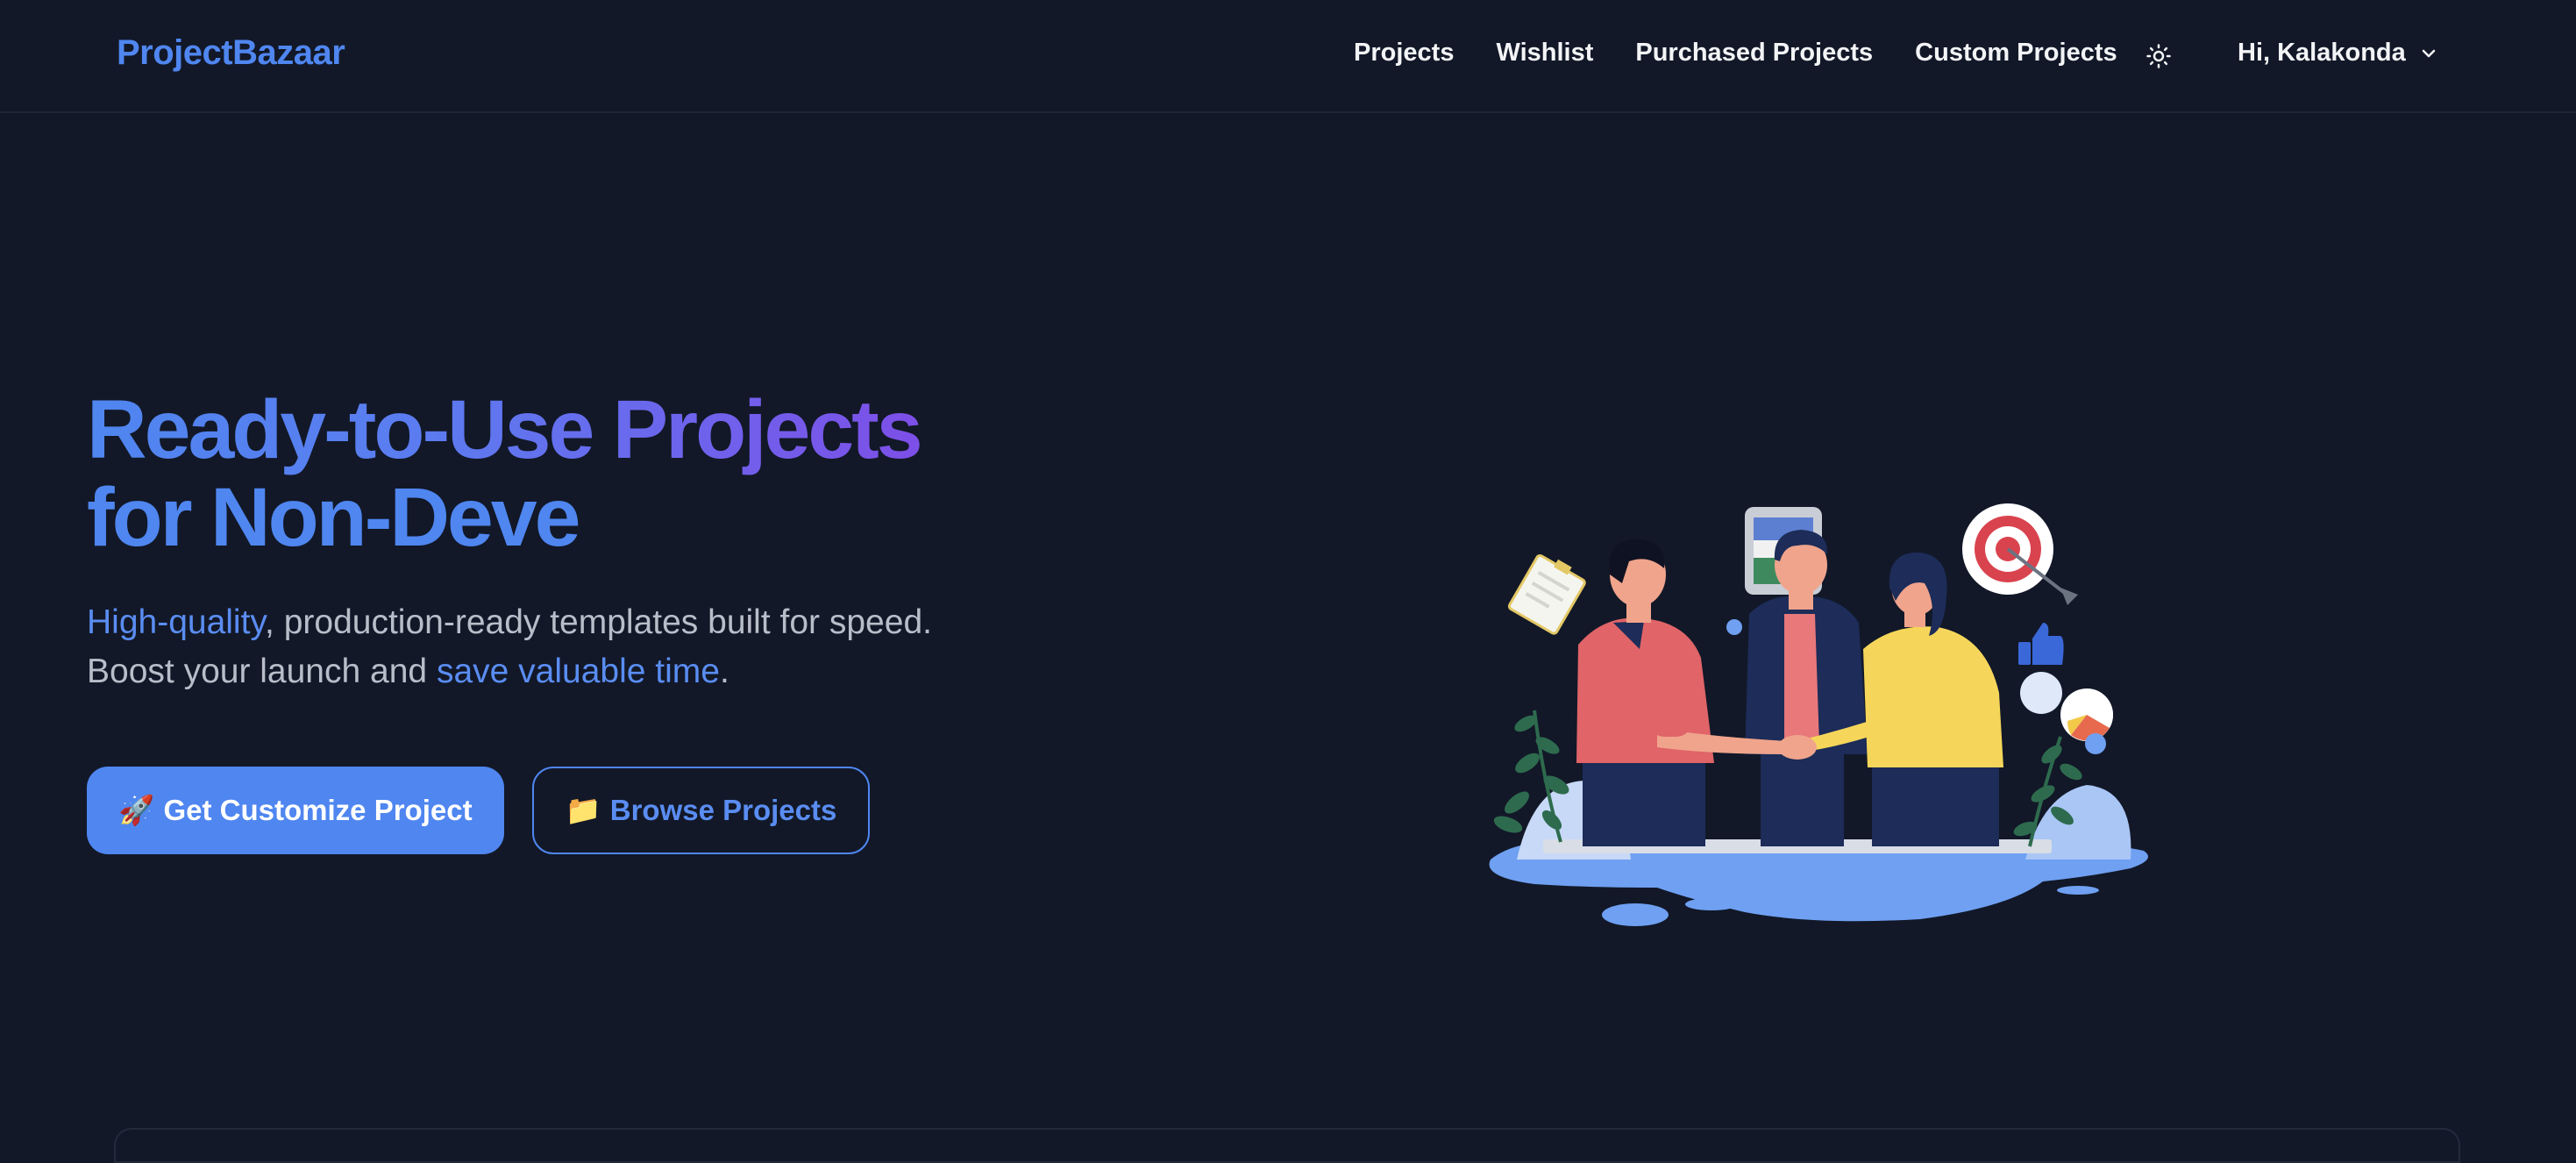 Image resolution: width=2576 pixels, height=1163 pixels. I want to click on theme-toggle-button, so click(2158, 56).